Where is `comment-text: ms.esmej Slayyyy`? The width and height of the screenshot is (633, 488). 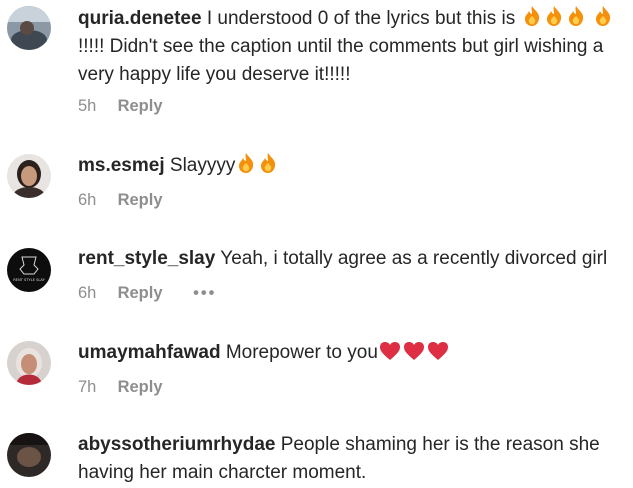
comment-text: ms.esmej Slayyyy is located at coordinates (351, 166).